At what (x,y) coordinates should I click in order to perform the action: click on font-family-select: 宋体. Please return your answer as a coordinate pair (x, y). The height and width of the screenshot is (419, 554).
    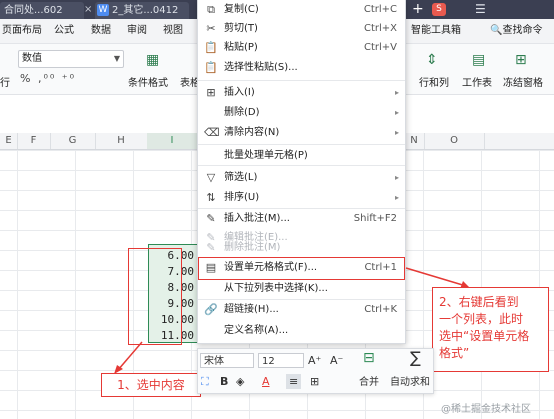
    Looking at the image, I should click on (227, 360).